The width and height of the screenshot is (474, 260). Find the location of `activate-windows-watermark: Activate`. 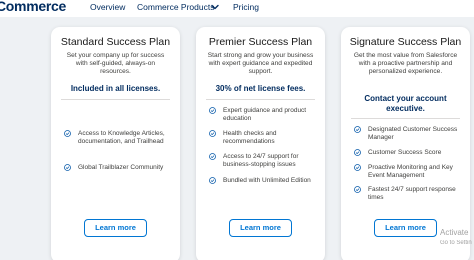

activate-windows-watermark: Activate is located at coordinates (454, 232).